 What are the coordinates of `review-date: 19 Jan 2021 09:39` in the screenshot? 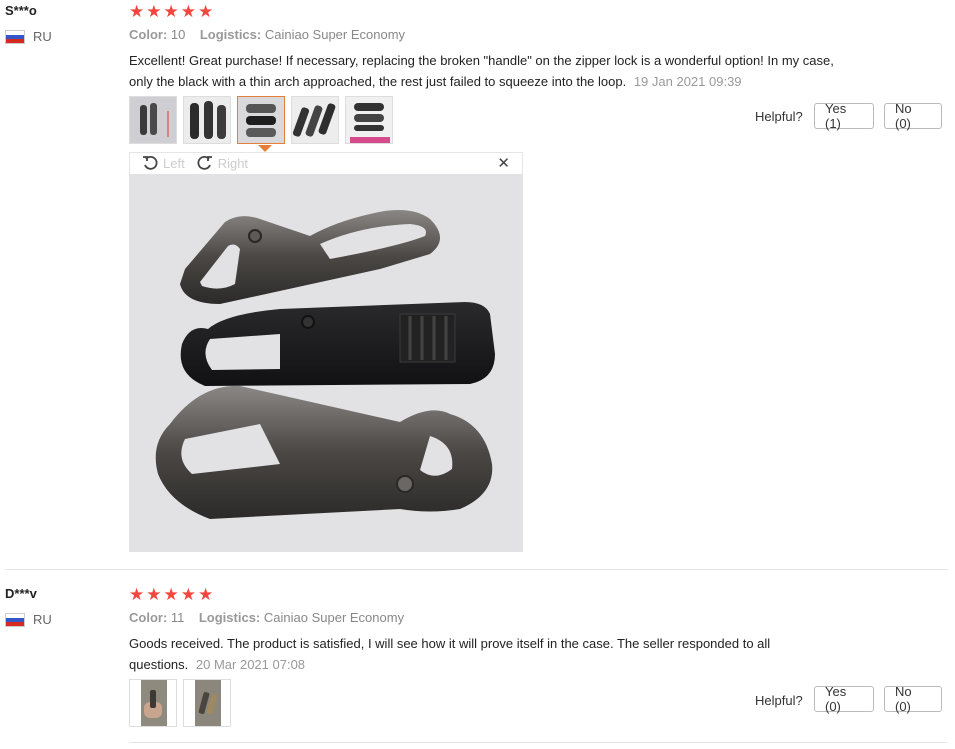 It's located at (687, 81).